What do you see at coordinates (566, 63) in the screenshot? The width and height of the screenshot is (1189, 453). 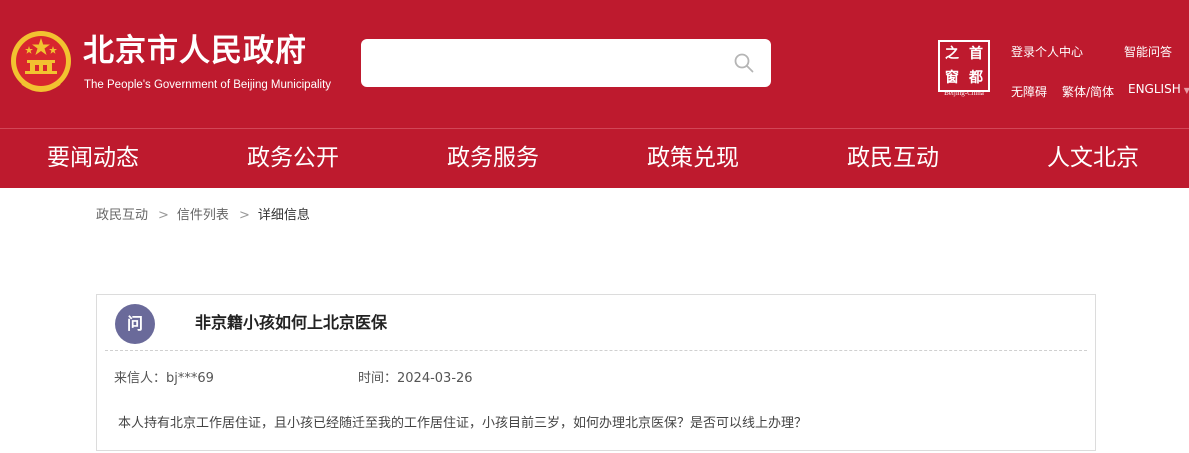 I see `search-input` at bounding box center [566, 63].